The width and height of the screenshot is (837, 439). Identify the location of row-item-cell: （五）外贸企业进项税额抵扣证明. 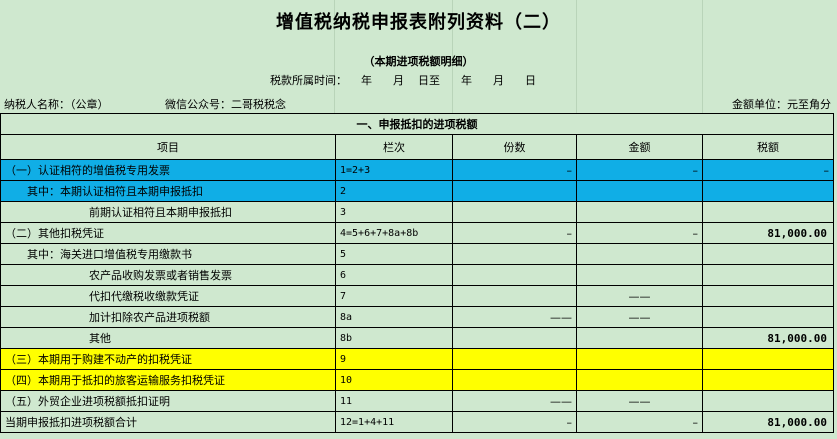
(168, 401).